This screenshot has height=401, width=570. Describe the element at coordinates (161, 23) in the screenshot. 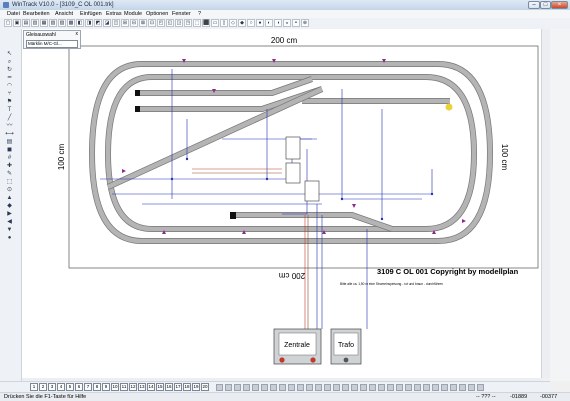

I see `toolbar-button: ◰` at that location.